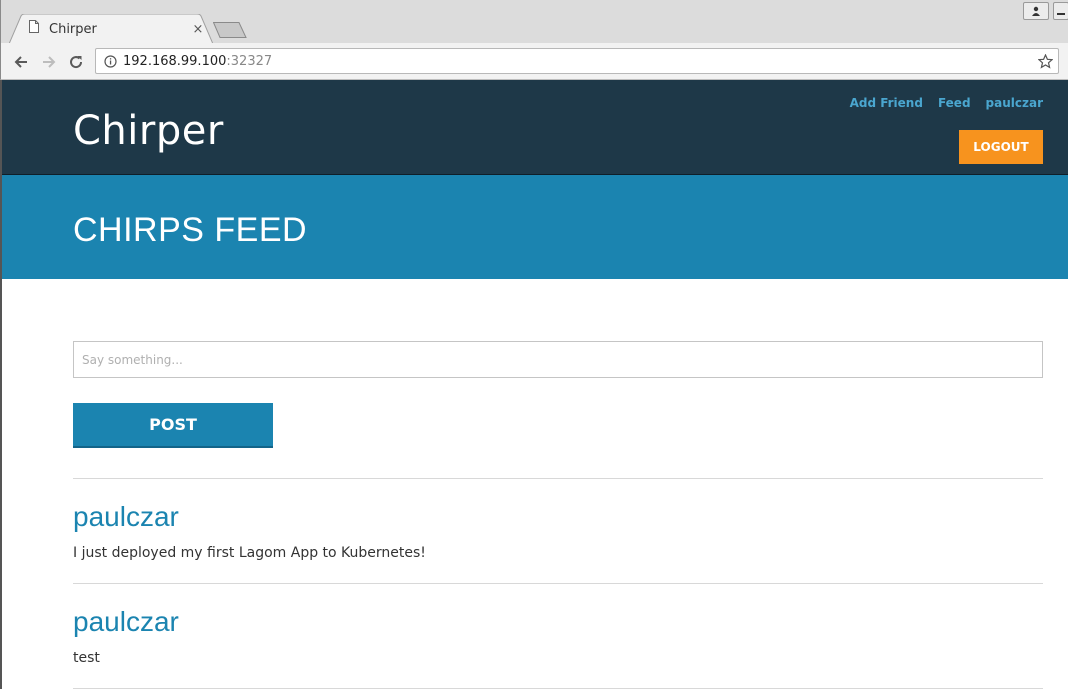  I want to click on minimize-icon, so click(1061, 14).